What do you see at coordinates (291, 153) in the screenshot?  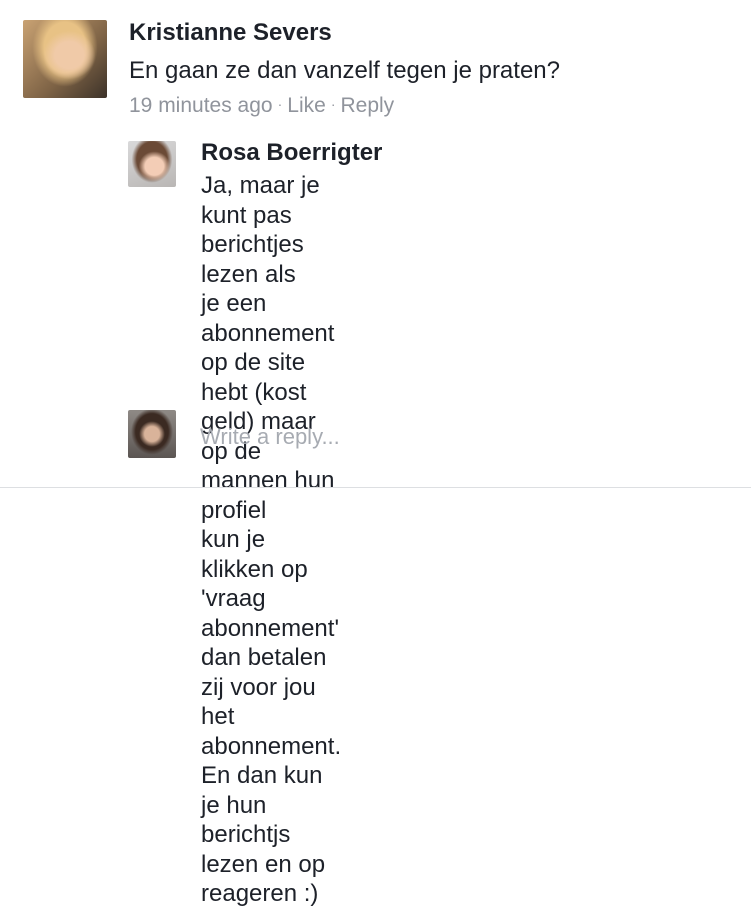 I see `reply-author: Rosa Boerrigter` at bounding box center [291, 153].